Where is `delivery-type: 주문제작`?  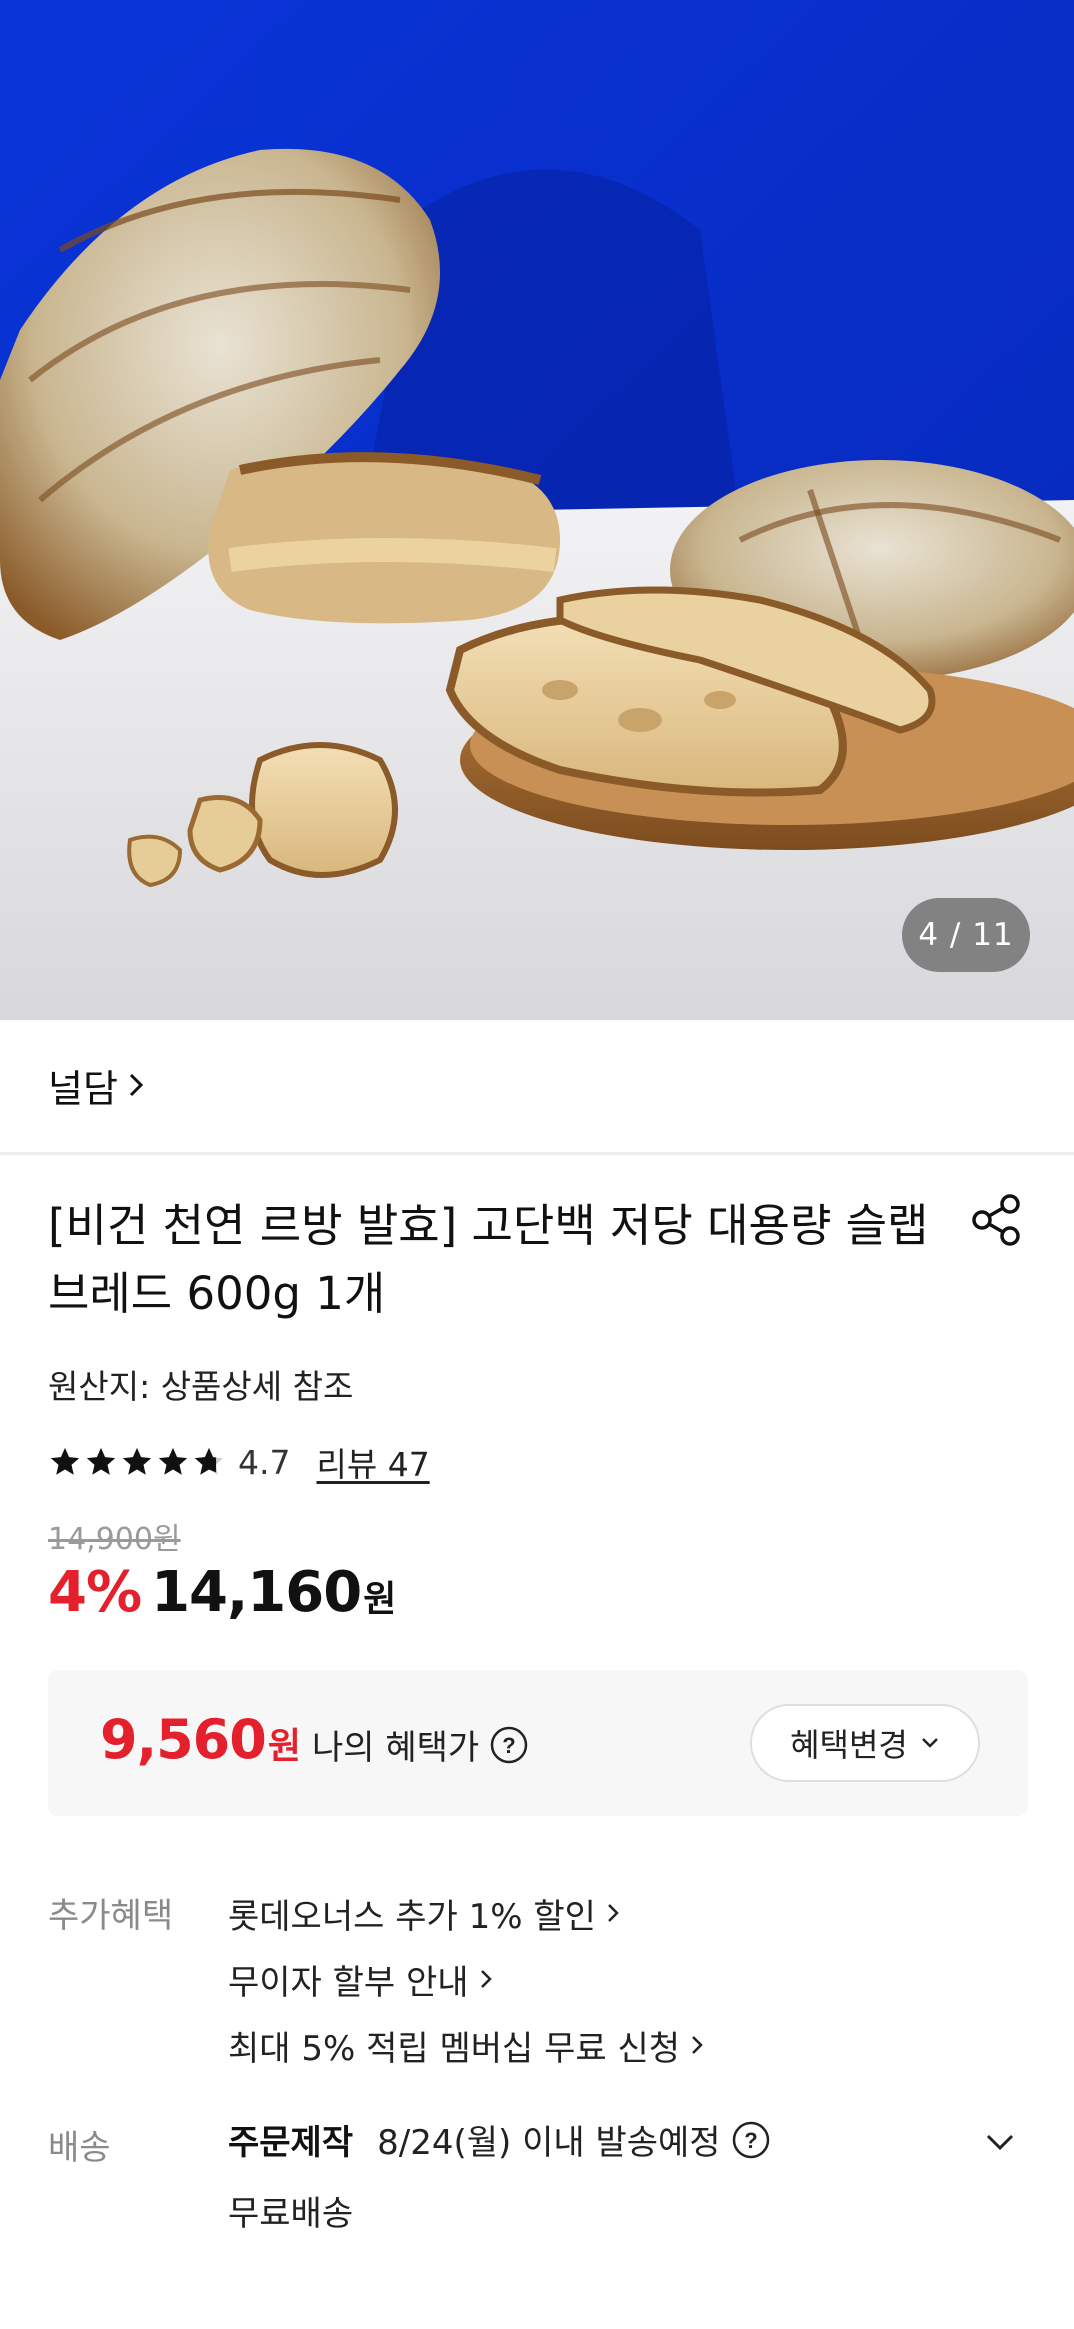
delivery-type: 주문제작 is located at coordinates (291, 2143).